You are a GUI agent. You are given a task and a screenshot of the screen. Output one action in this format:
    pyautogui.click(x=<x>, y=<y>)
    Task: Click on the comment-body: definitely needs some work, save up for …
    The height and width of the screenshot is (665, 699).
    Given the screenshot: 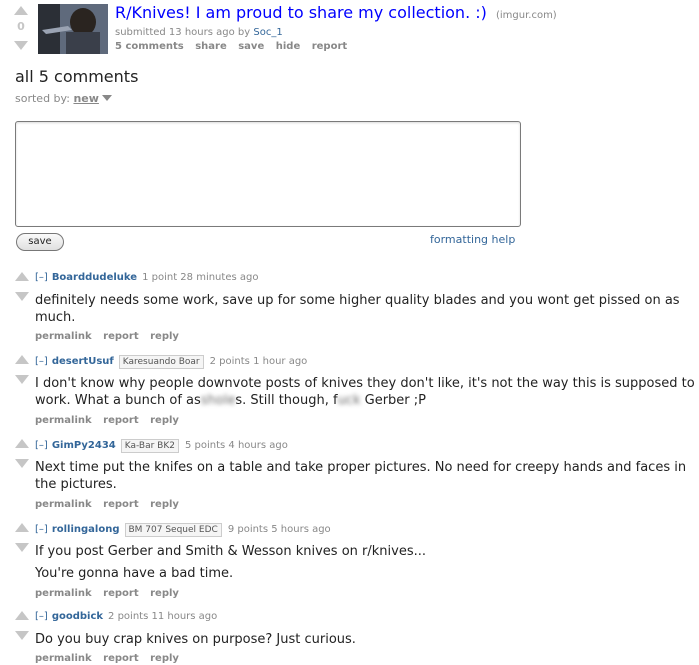 What is the action you would take?
    pyautogui.click(x=357, y=309)
    